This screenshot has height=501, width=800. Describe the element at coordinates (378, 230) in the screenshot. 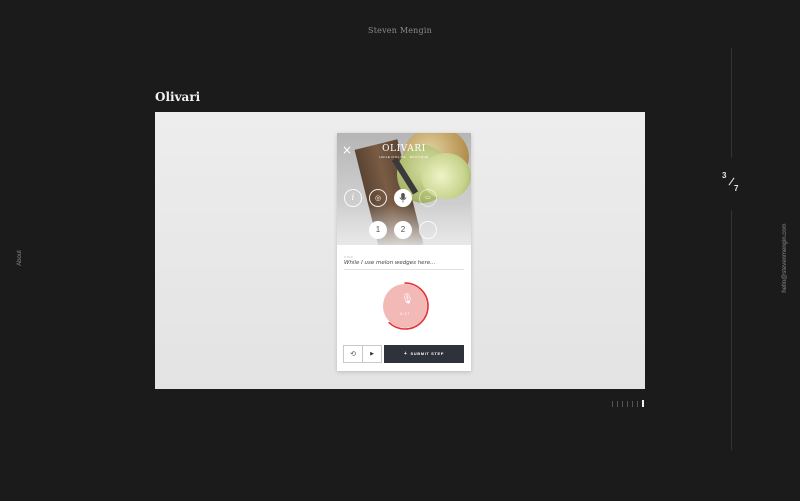

I see `step-button-1: 1` at that location.